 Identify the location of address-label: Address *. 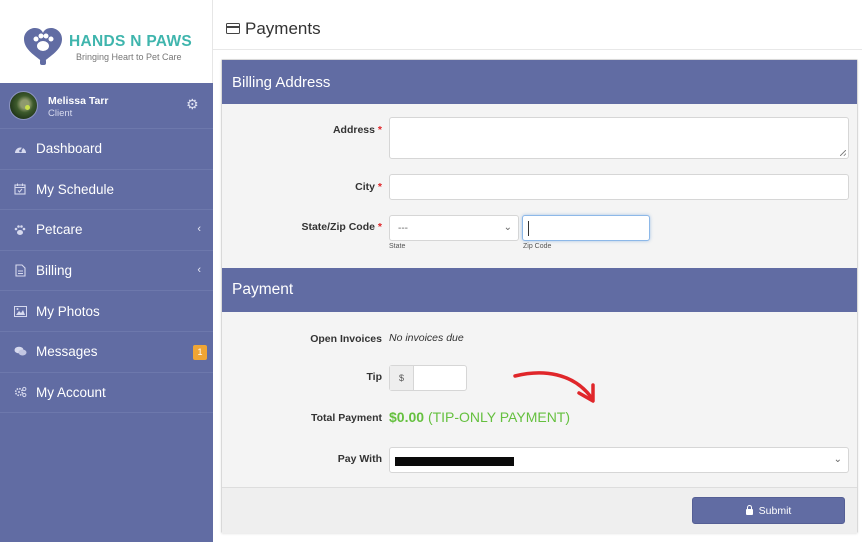
(357, 130).